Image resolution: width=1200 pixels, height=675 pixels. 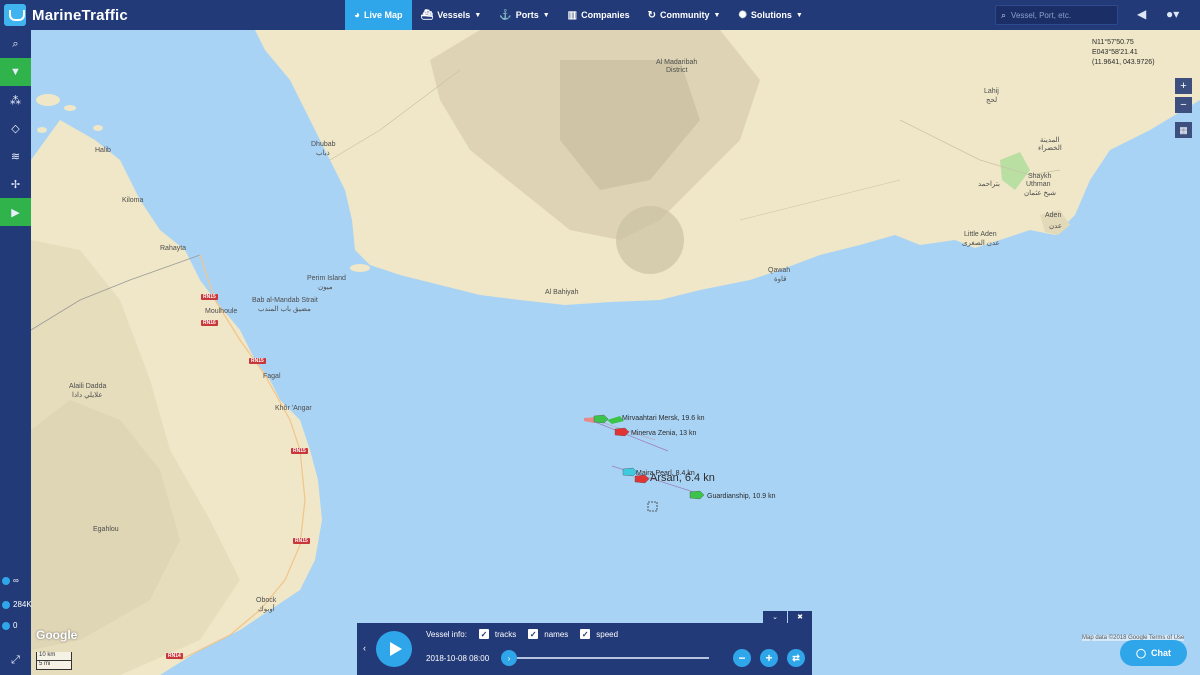 I want to click on chat-button: ◯ Chat, so click(x=1153, y=653).